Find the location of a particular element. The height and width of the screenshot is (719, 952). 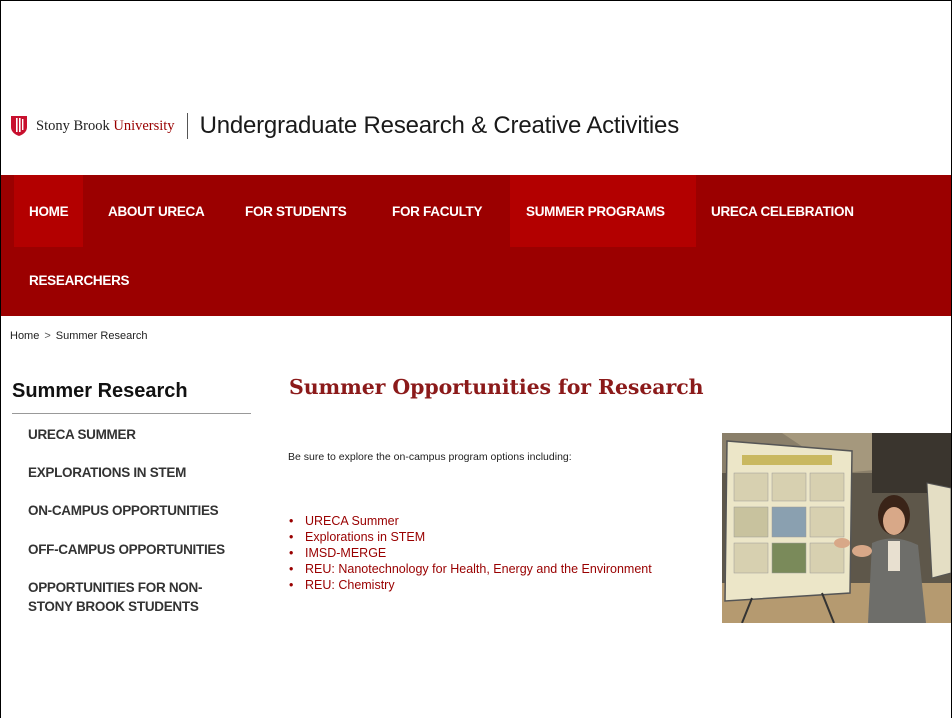

breadcrumb-current: Summer Research is located at coordinates (101, 336).